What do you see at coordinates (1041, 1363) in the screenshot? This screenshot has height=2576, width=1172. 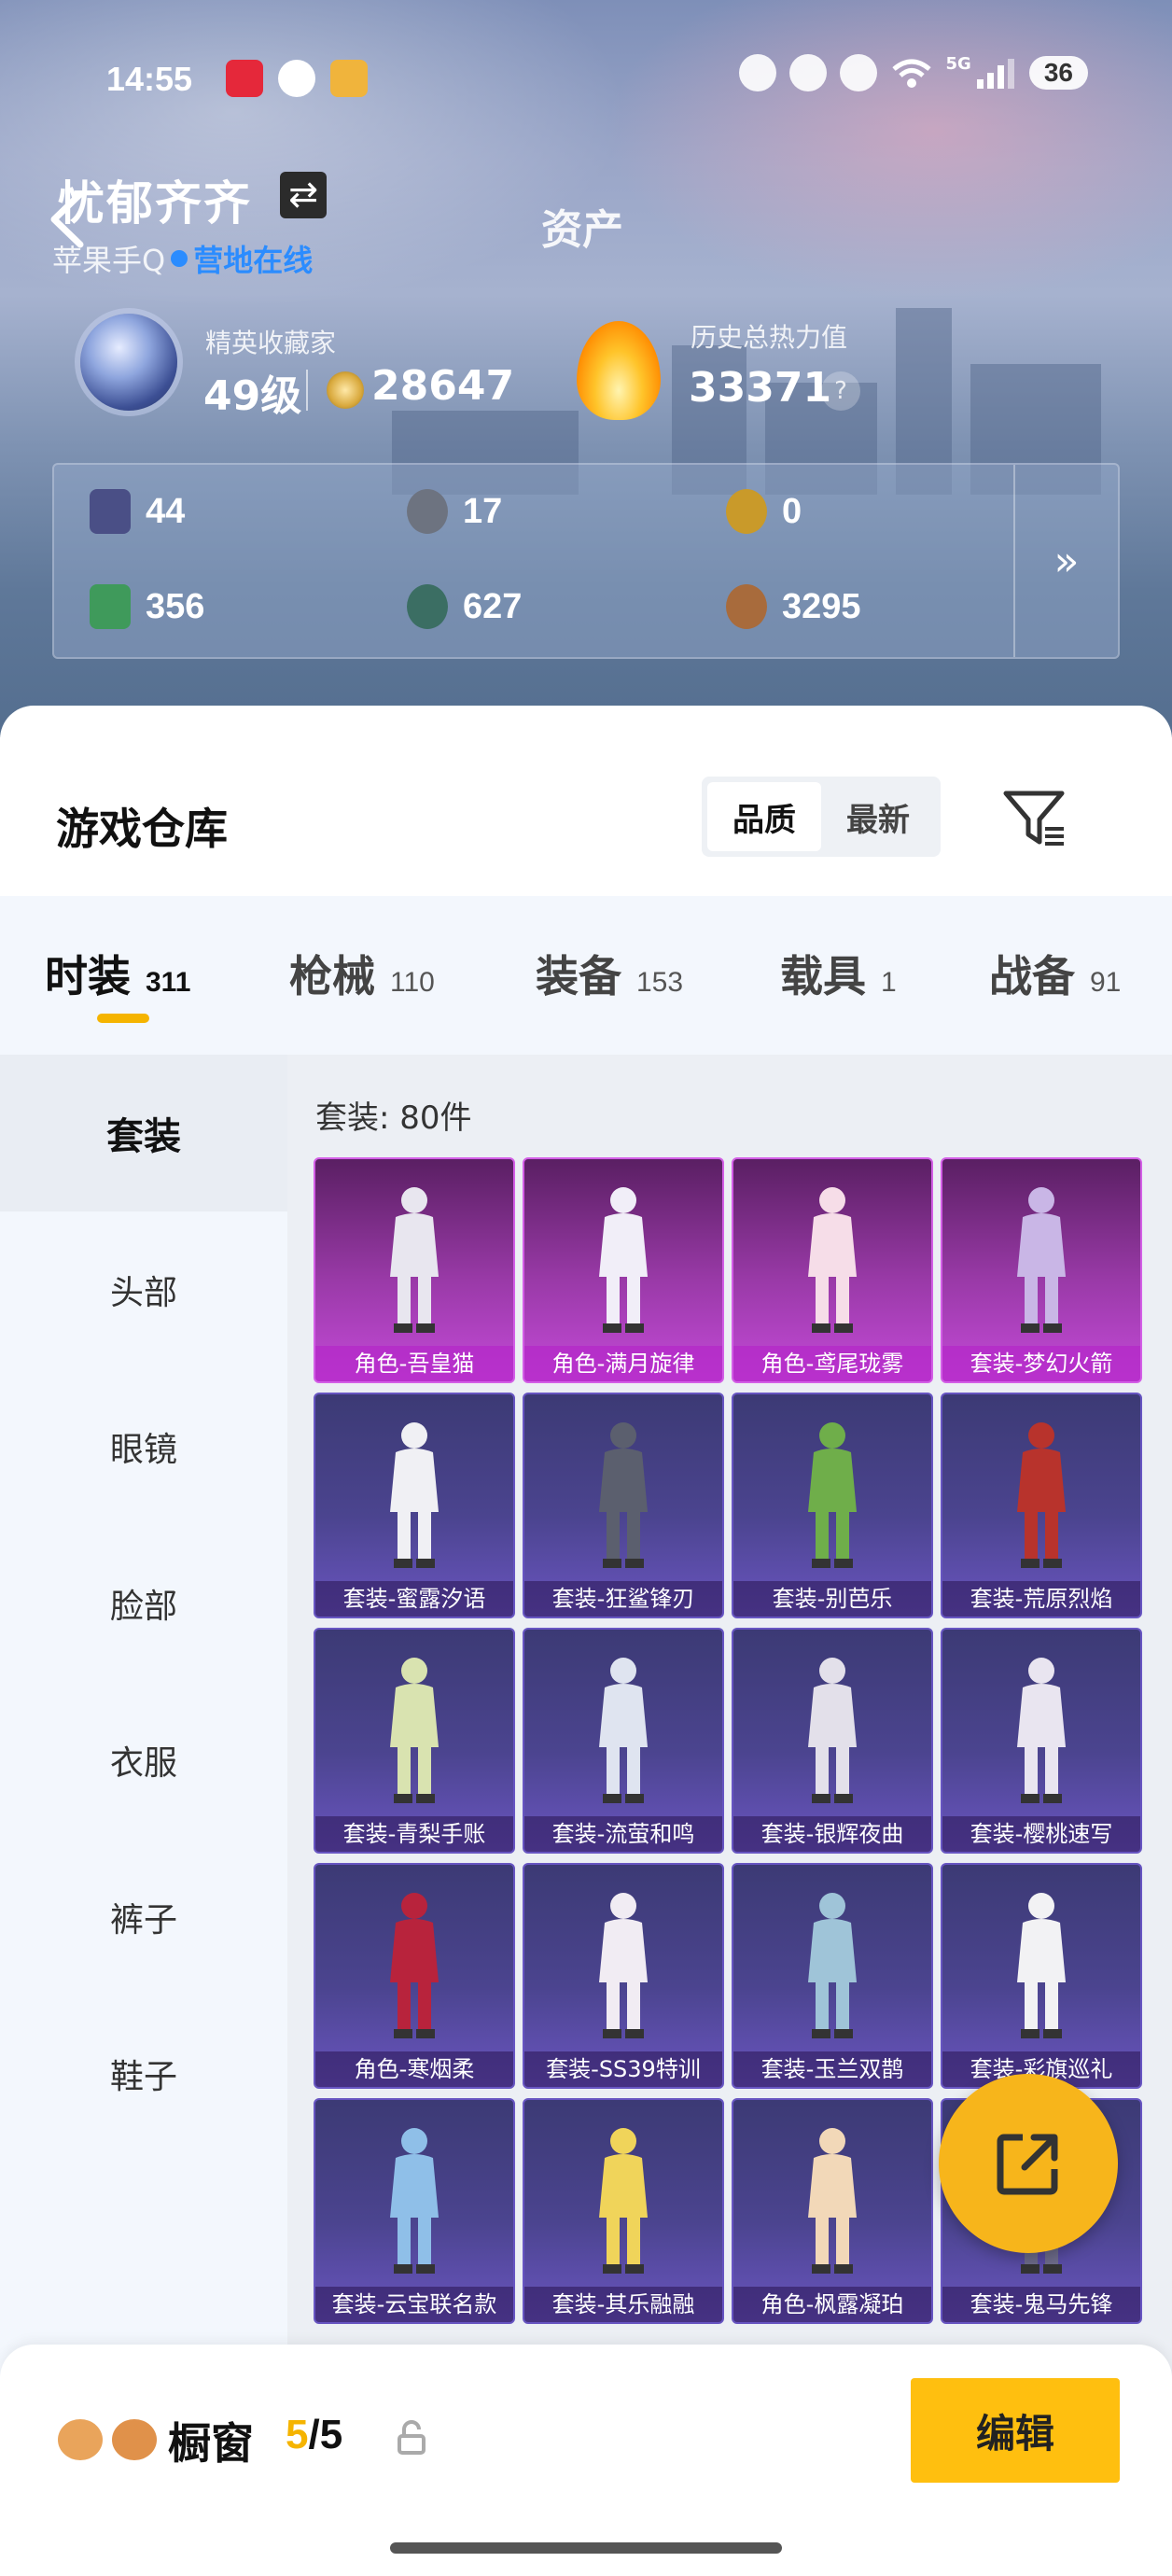 I see `outfit-name: 套装-梦幻火箭` at bounding box center [1041, 1363].